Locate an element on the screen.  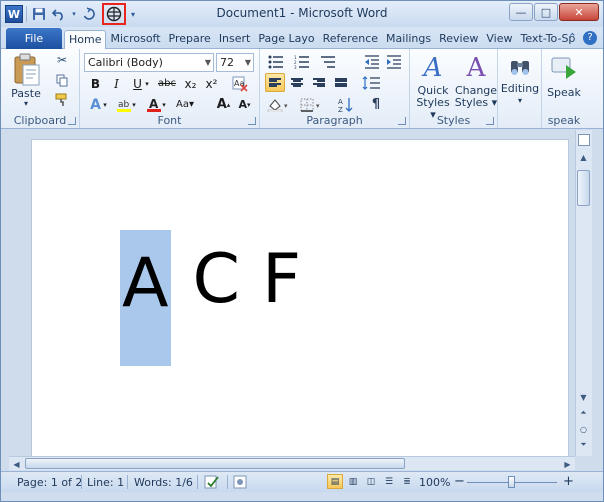
horizontal-scroll-thumb is located at coordinates (215, 463).